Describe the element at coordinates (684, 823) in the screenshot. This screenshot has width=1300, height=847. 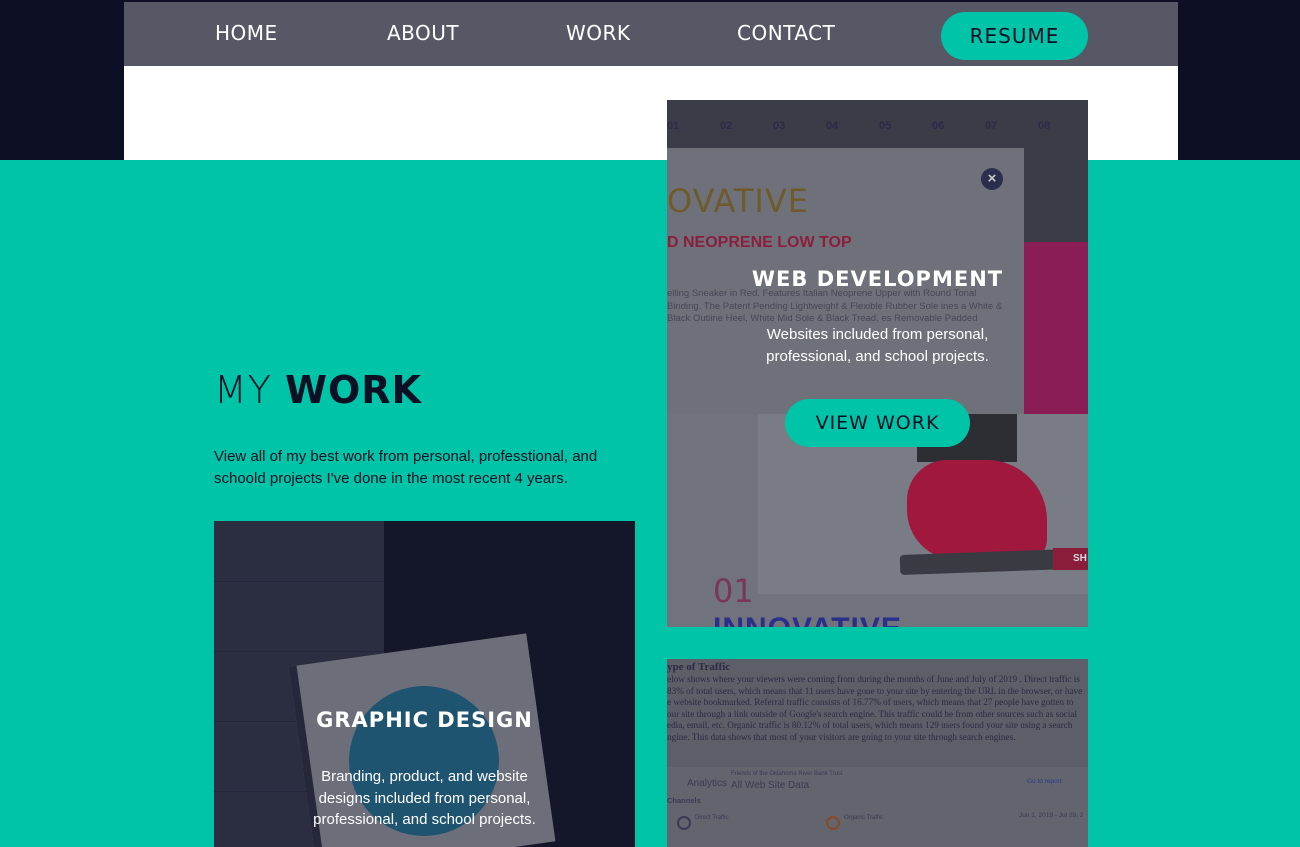
I see `direct-traffic-ring-icon` at that location.